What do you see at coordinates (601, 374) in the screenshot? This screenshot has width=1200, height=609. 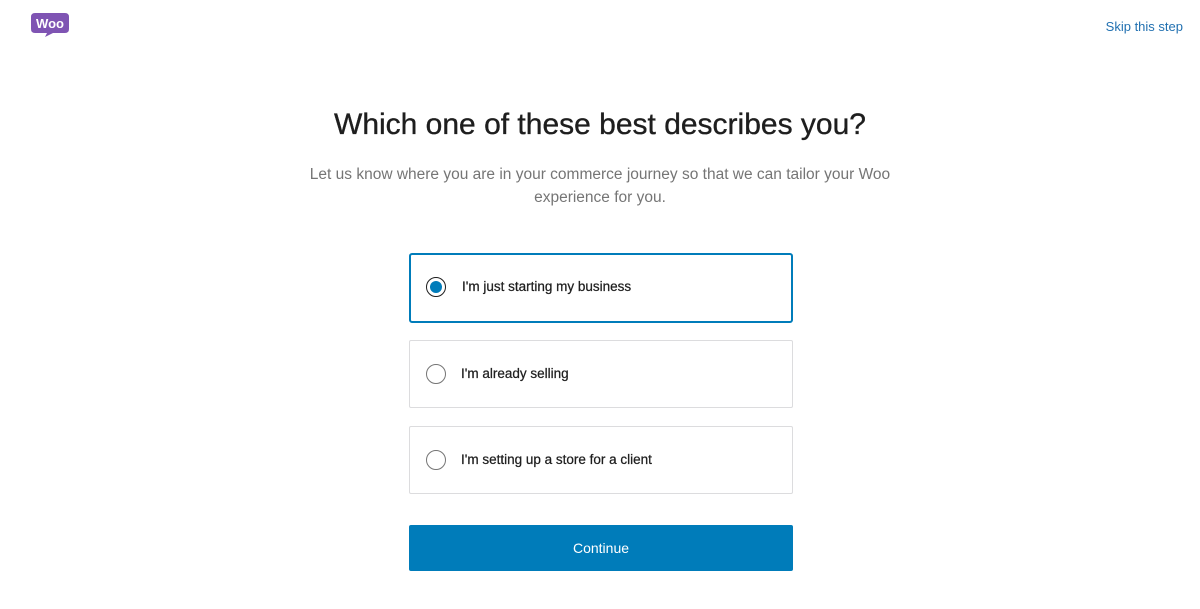 I see `option-already-selling: I'm already selling` at bounding box center [601, 374].